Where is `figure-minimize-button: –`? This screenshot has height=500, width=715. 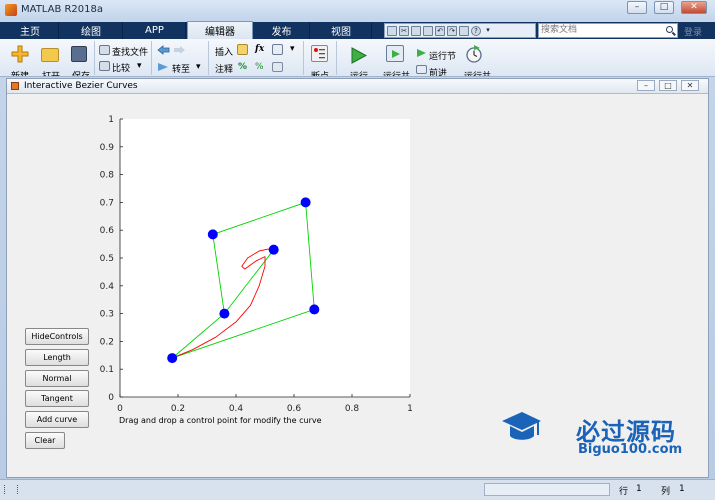
figure-minimize-button: – is located at coordinates (646, 85).